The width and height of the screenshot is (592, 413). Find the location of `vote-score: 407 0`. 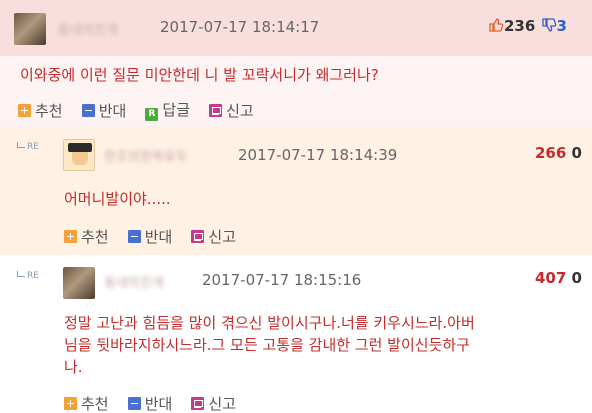

vote-score: 407 0 is located at coordinates (558, 278).